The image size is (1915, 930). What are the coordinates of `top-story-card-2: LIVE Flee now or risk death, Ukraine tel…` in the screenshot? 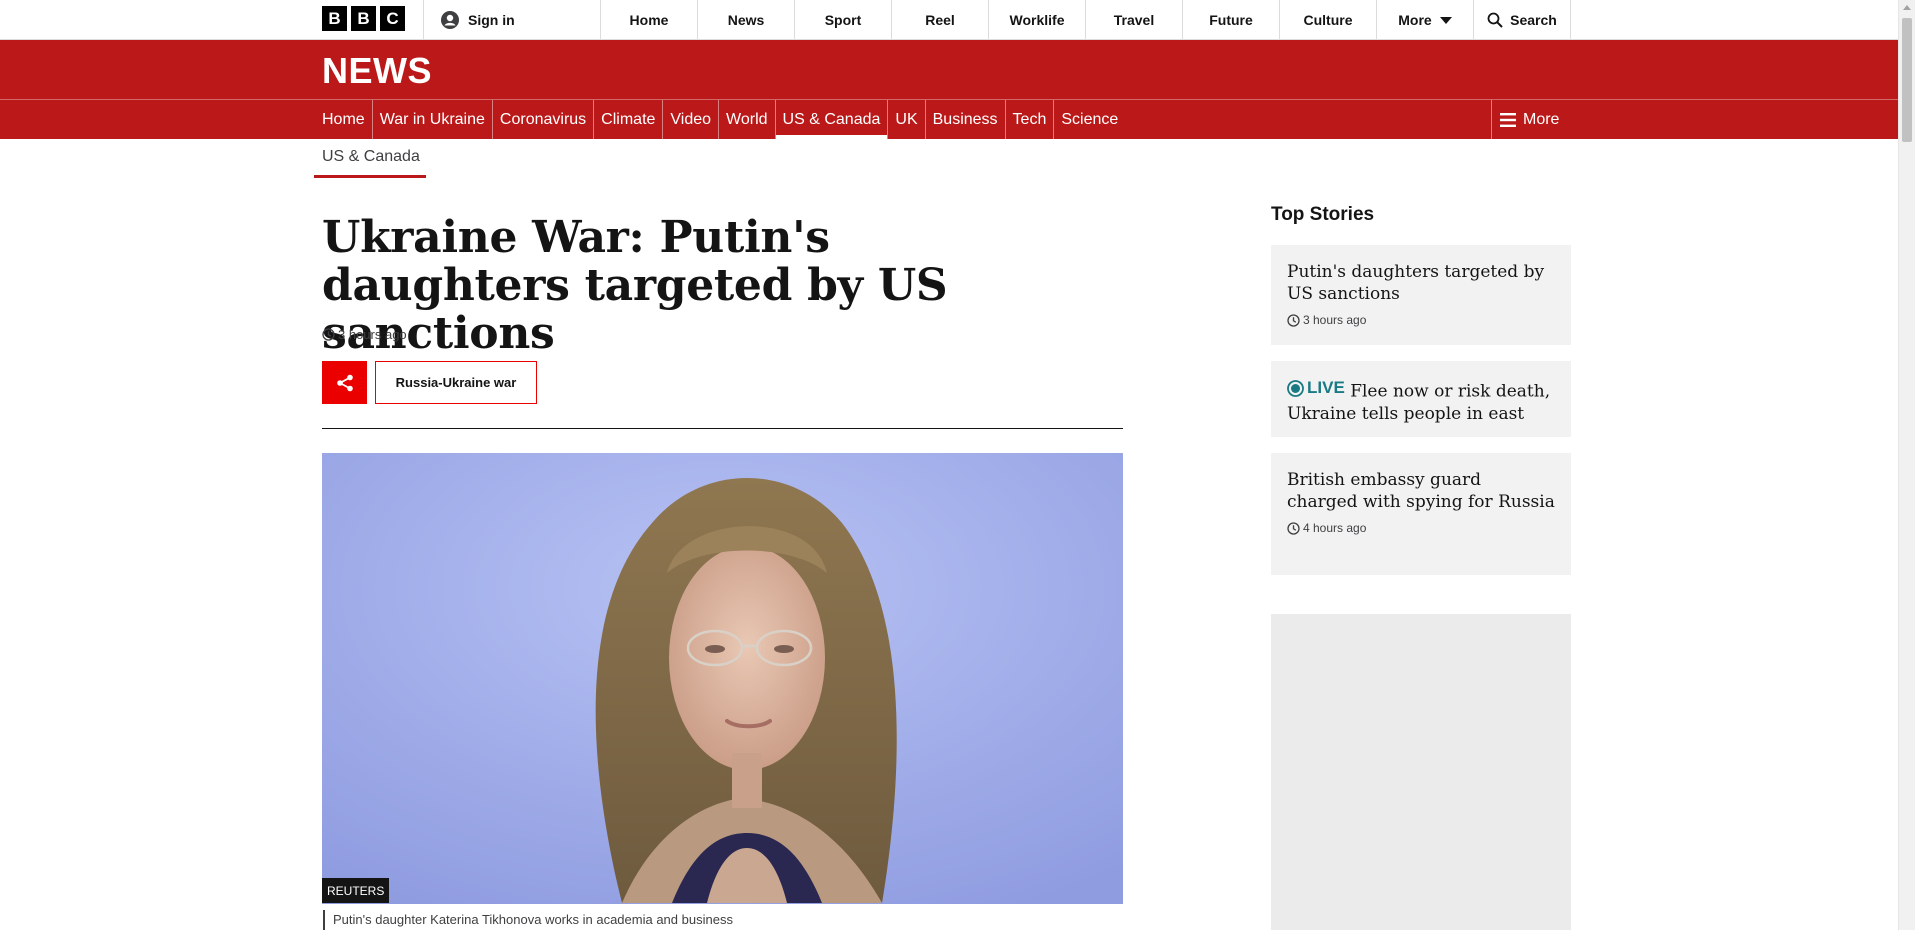 It's located at (1421, 399).